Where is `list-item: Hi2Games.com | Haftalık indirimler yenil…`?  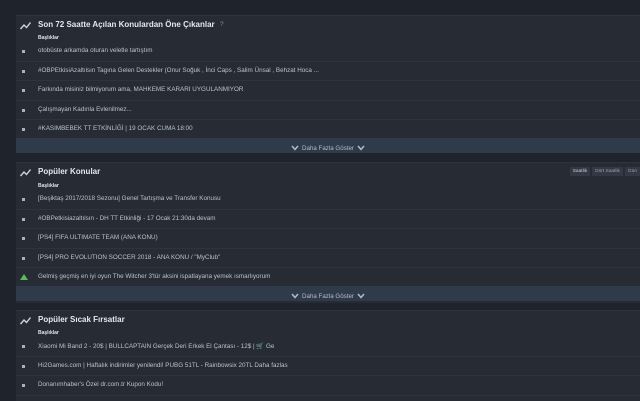 list-item: Hi2Games.com | Haftalık indirimler yenil… is located at coordinates (328, 366).